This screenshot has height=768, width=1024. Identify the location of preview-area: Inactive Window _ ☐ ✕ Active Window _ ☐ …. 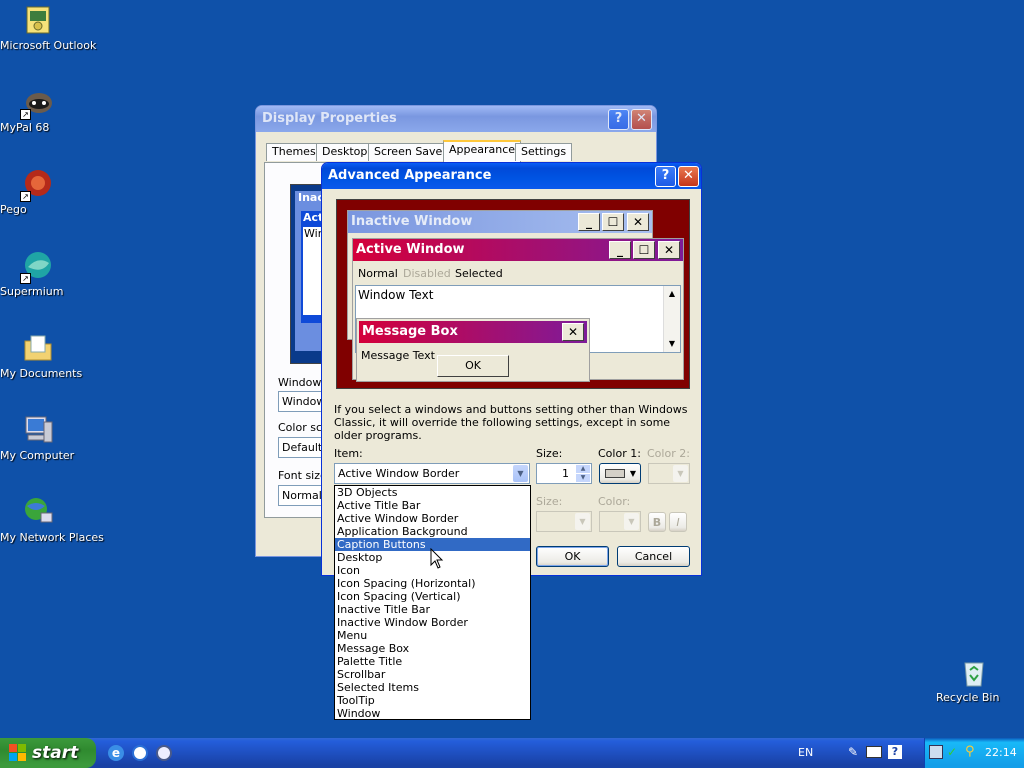
(513, 294).